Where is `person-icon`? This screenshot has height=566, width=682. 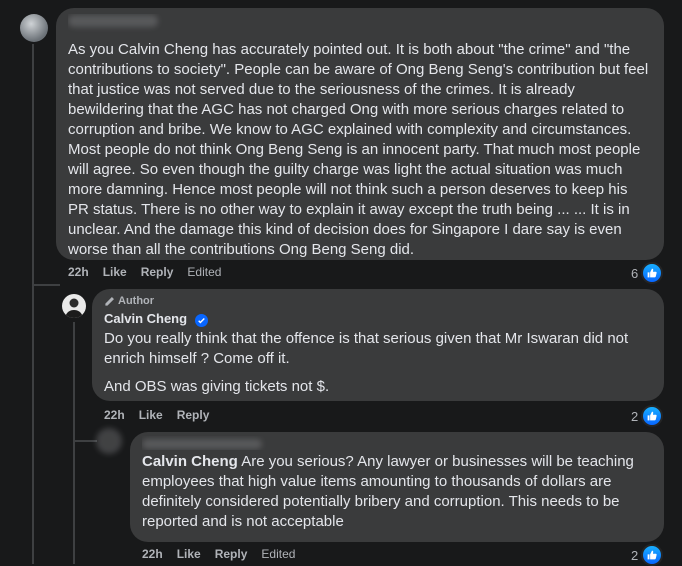 person-icon is located at coordinates (74, 308).